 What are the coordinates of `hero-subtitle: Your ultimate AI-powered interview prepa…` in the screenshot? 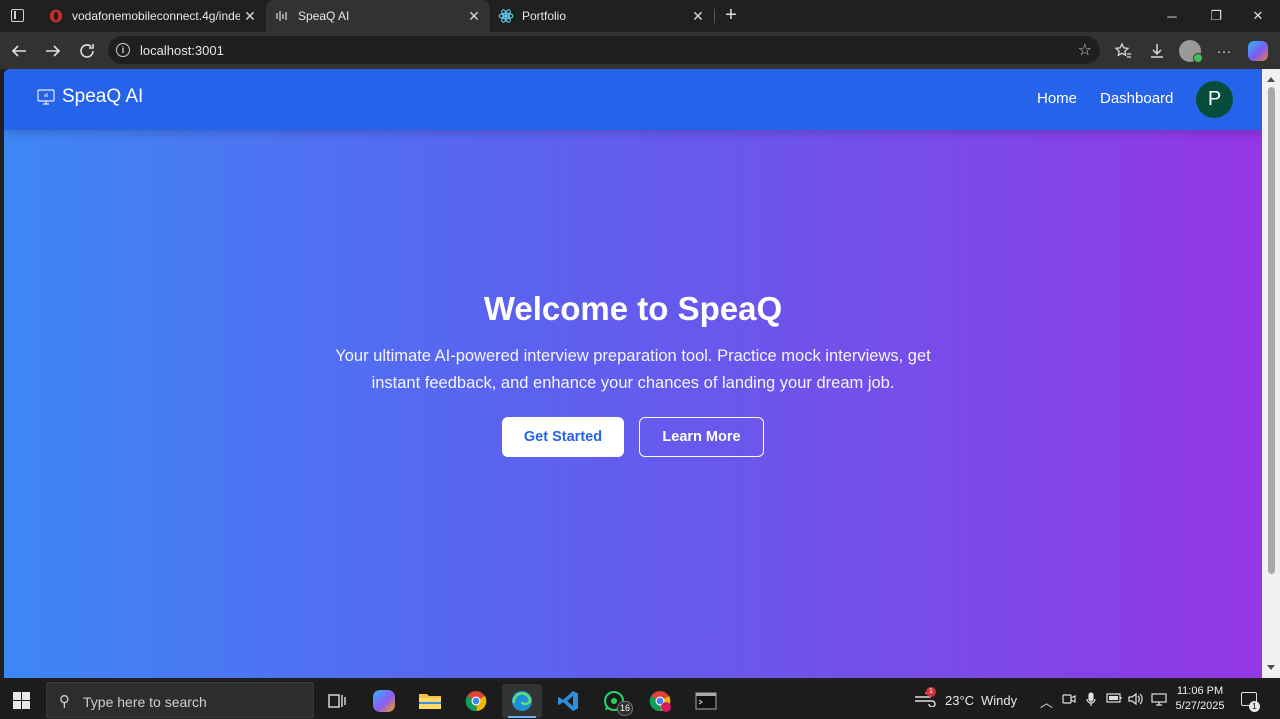 It's located at (633, 369).